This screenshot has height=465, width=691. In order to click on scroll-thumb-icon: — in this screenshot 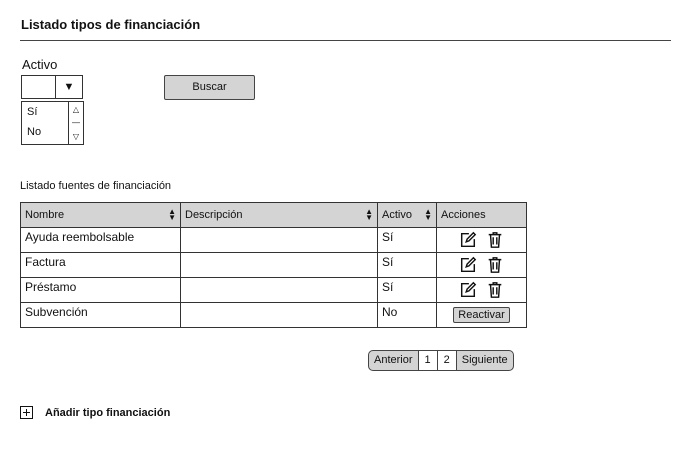, I will do `click(76, 123)`.